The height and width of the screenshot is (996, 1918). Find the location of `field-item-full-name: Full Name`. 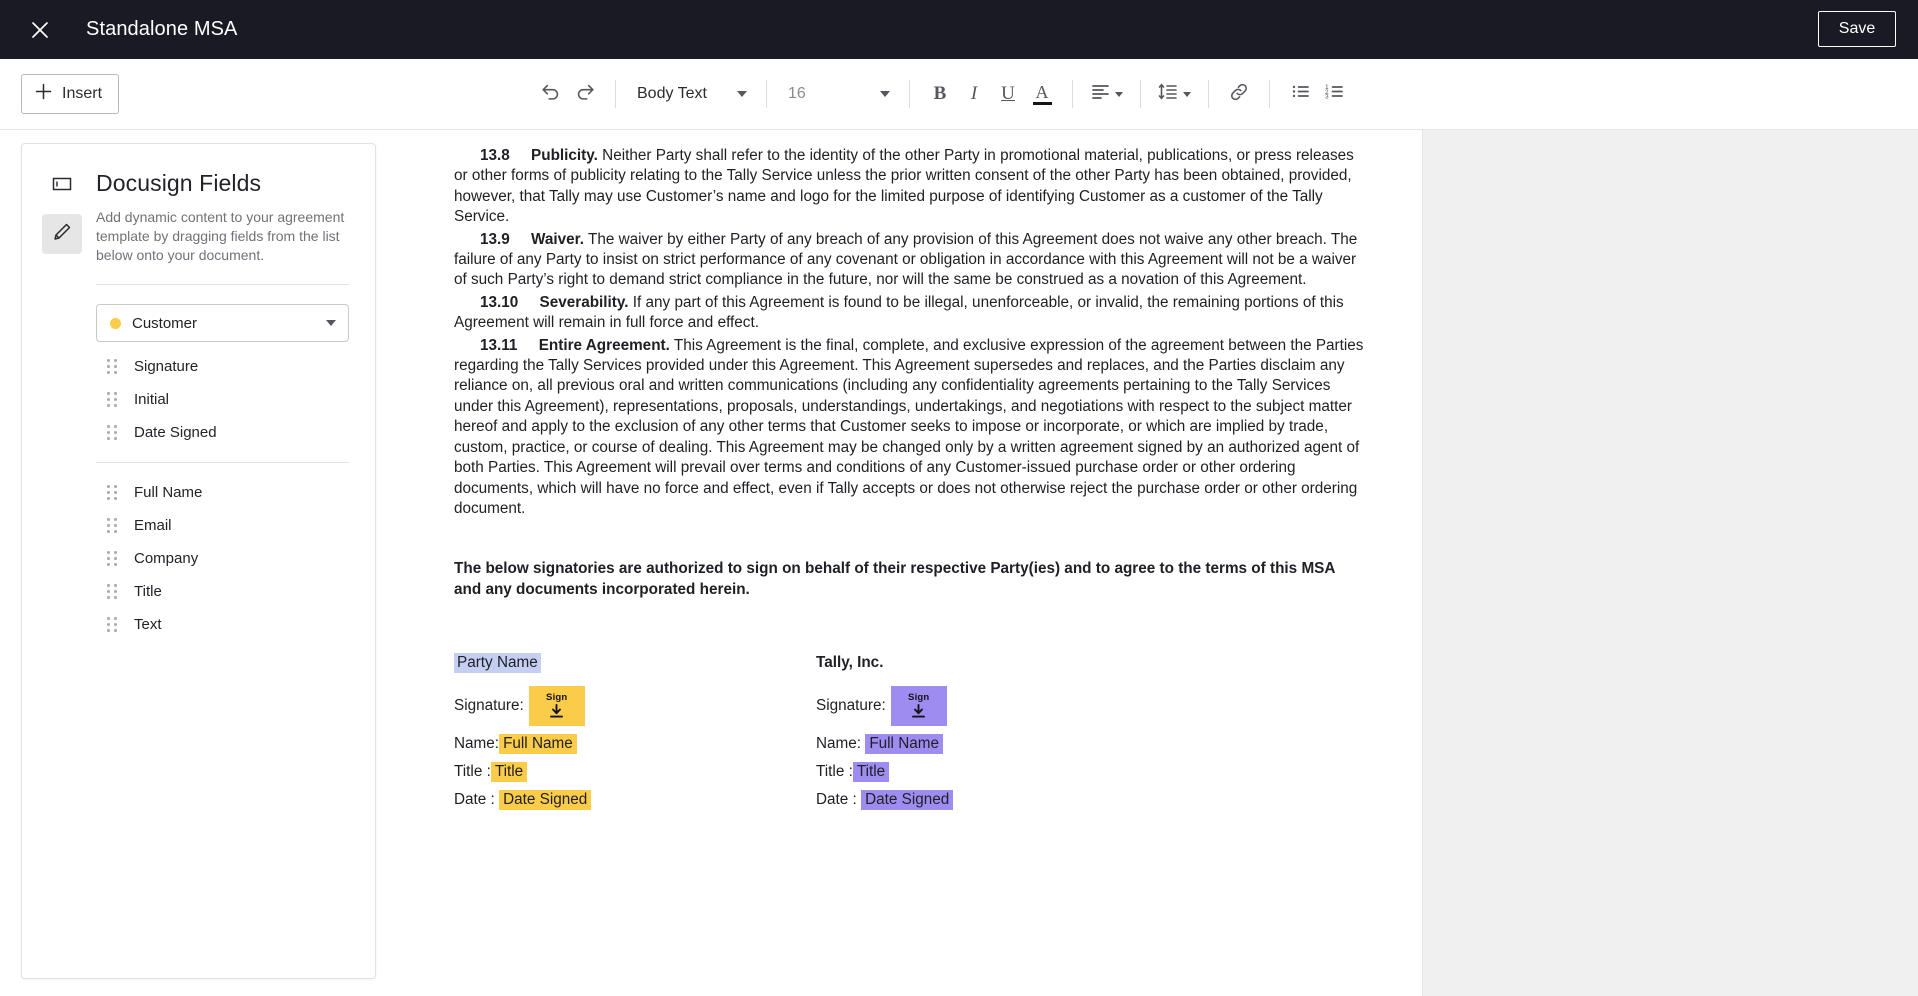

field-item-full-name: Full Name is located at coordinates (222, 492).